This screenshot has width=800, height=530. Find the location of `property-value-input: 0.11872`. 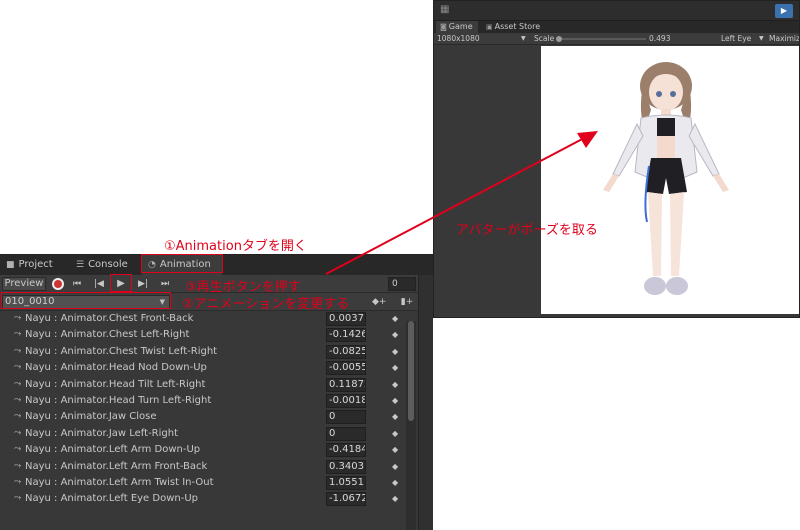

property-value-input: 0.11872 is located at coordinates (346, 384).